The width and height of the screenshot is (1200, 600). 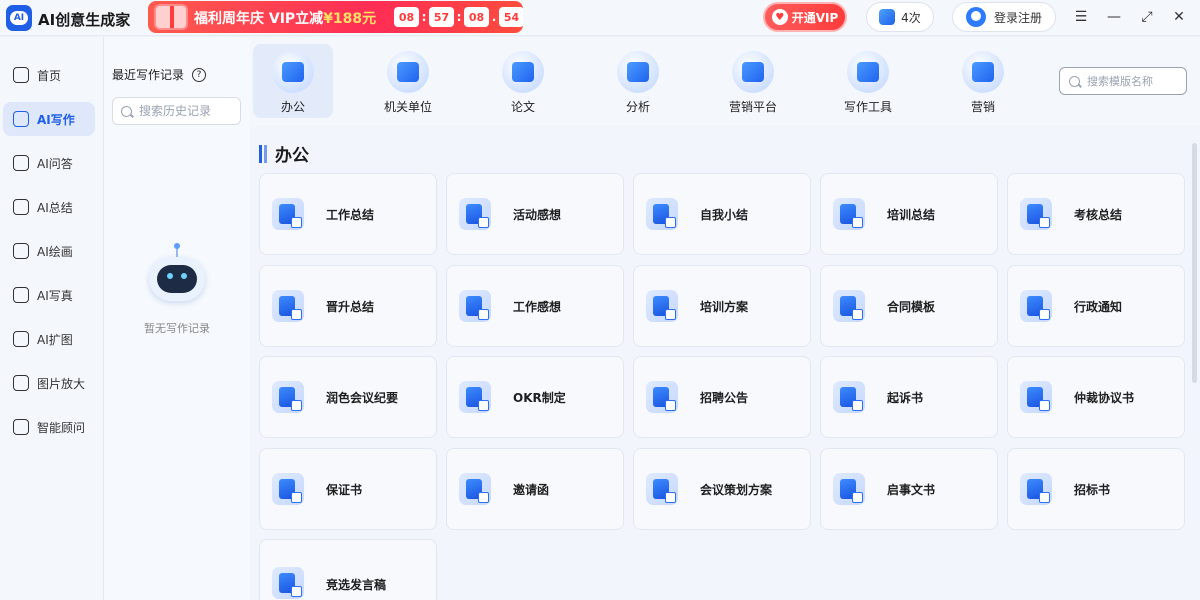 I want to click on category-bar: 办公 机关单位 论文 分析 营销平台 写作工具 营销, so click(x=725, y=82).